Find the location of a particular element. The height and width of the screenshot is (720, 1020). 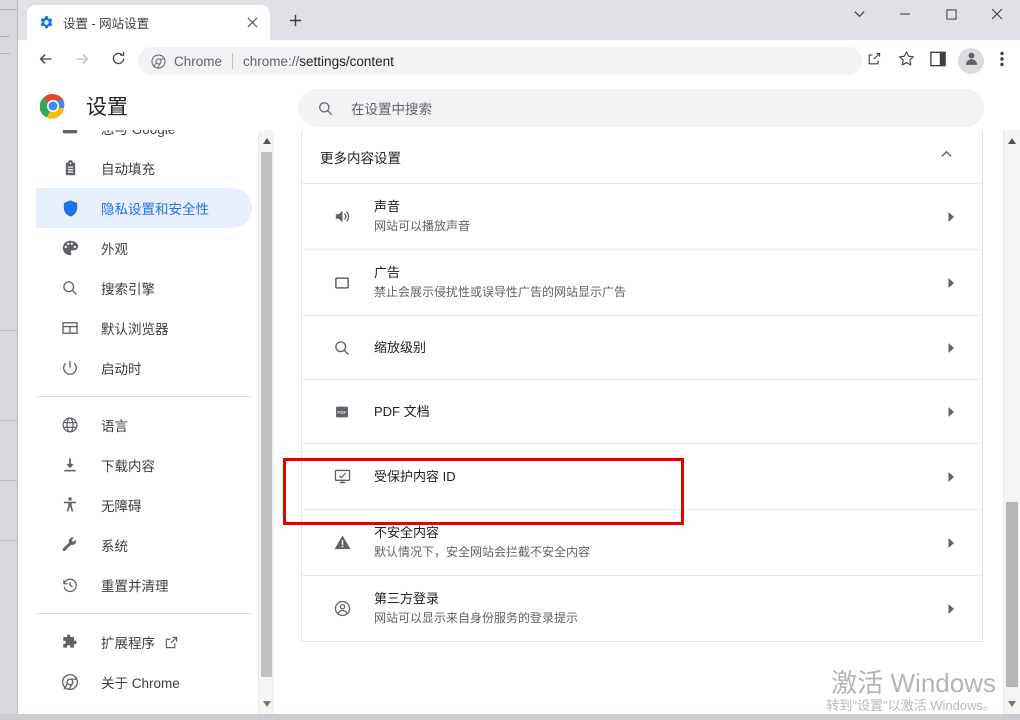

sidebar-item-about-chrome: 关于 Chrome is located at coordinates (144, 682).